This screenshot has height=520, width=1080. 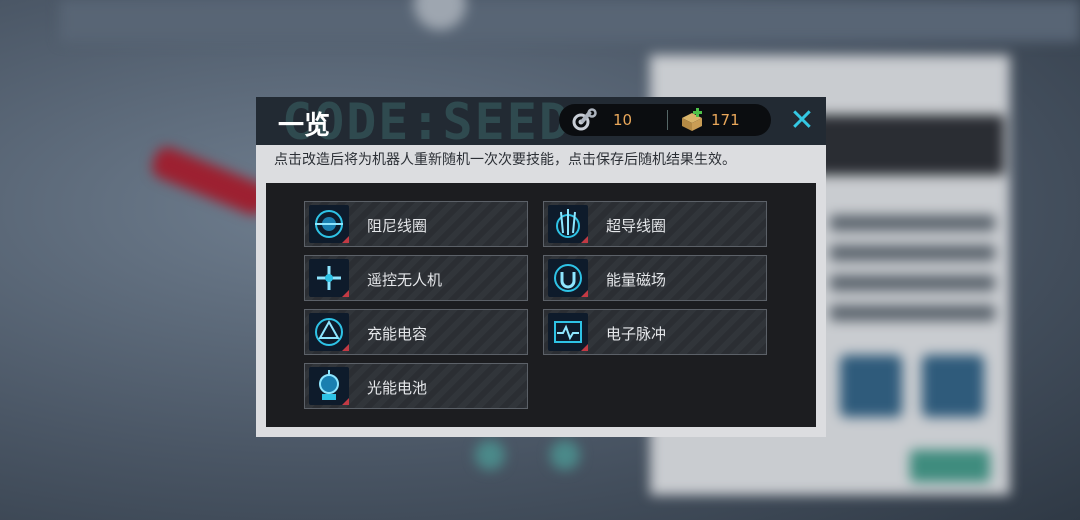 What do you see at coordinates (568, 332) in the screenshot?
I see `electronic-pulse-icon` at bounding box center [568, 332].